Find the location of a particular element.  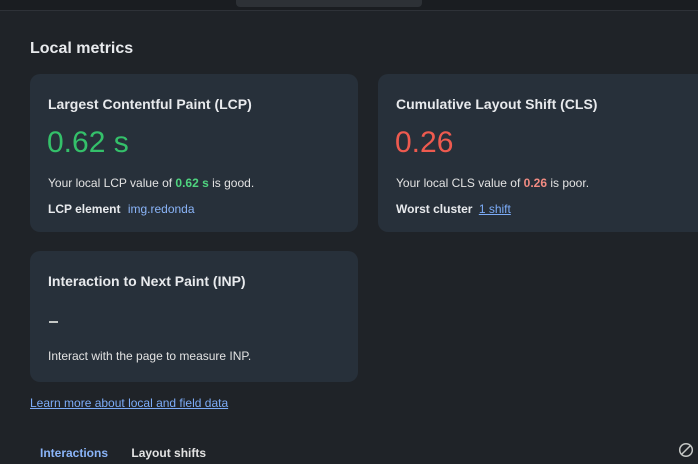

lcp-desc-value: 0.62 s is located at coordinates (192, 183).